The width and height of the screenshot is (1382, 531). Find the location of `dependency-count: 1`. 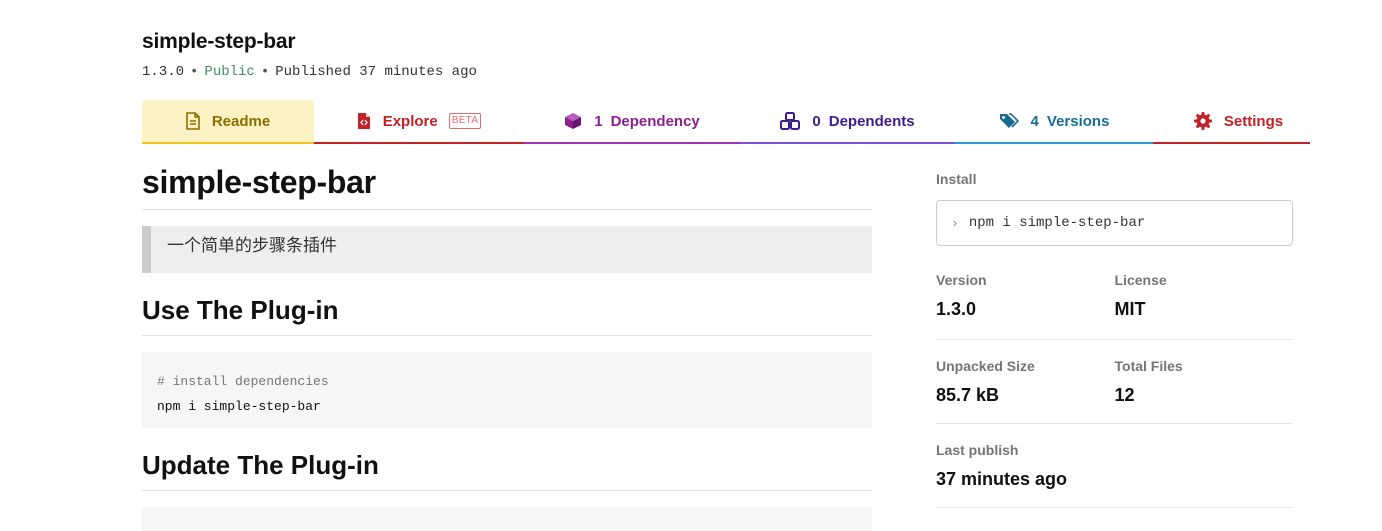

dependency-count: 1 is located at coordinates (598, 121).